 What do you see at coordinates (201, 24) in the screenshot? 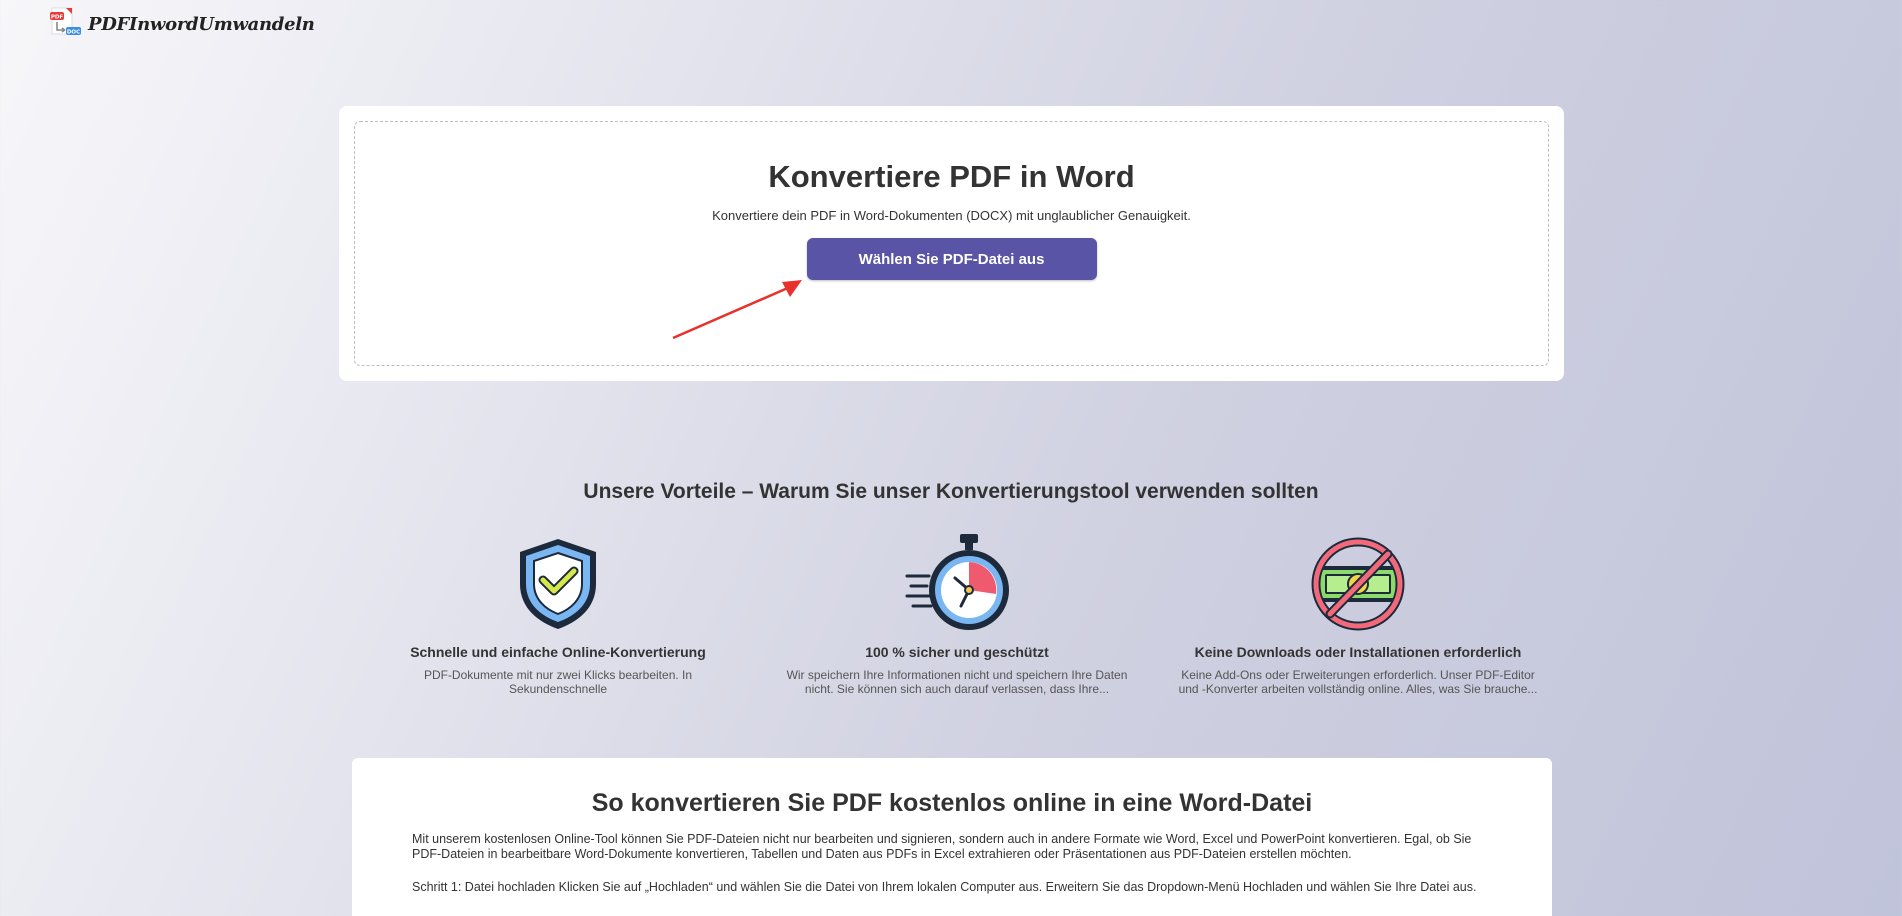
I see `logo-text: PDFInwordUmwandeln` at bounding box center [201, 24].